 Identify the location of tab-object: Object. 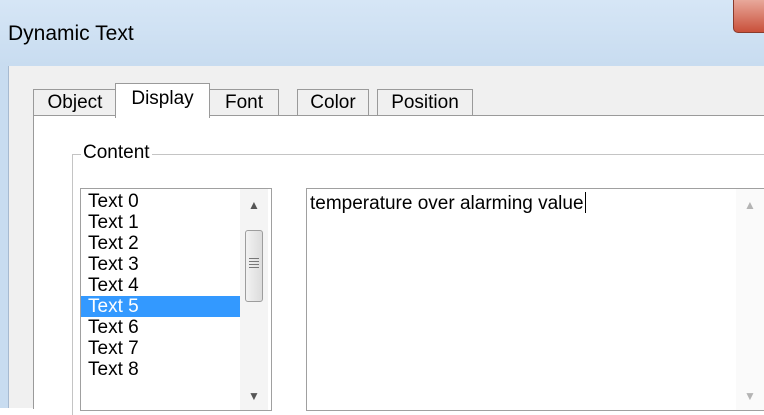
(75, 102).